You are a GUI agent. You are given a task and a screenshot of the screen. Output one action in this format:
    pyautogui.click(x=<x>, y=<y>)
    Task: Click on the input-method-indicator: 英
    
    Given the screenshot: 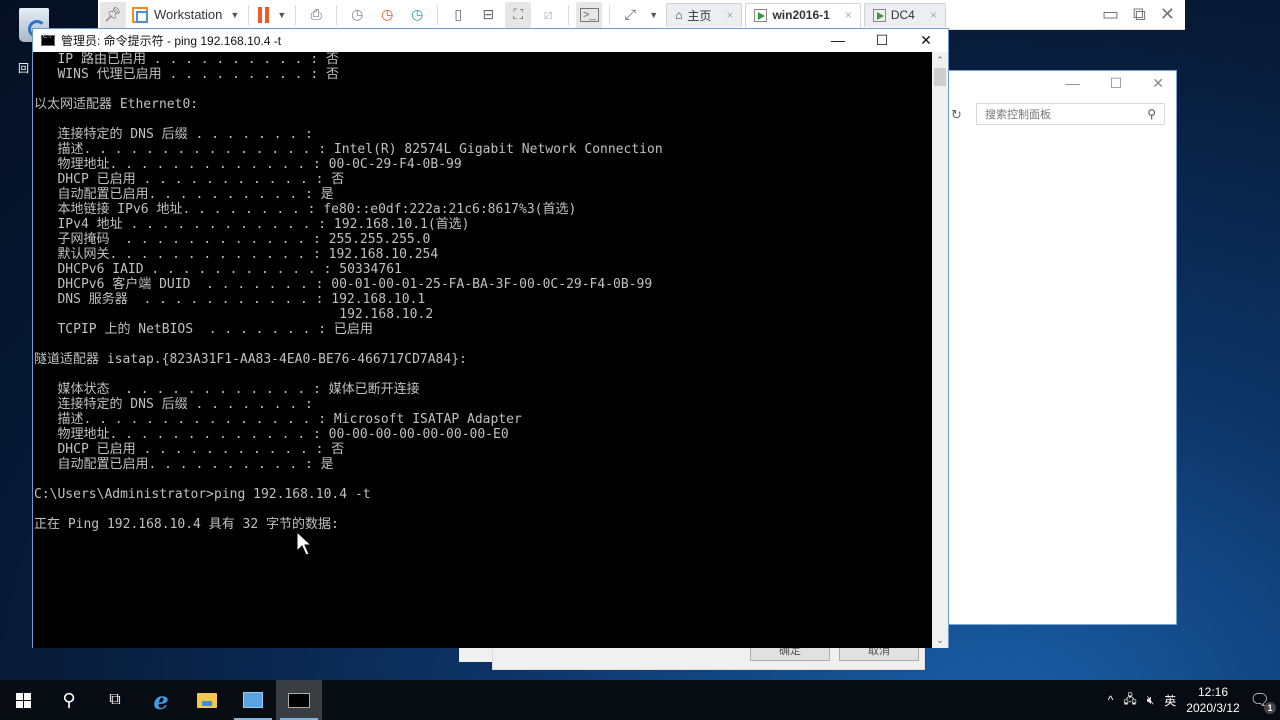 What is the action you would take?
    pyautogui.click(x=1170, y=700)
    